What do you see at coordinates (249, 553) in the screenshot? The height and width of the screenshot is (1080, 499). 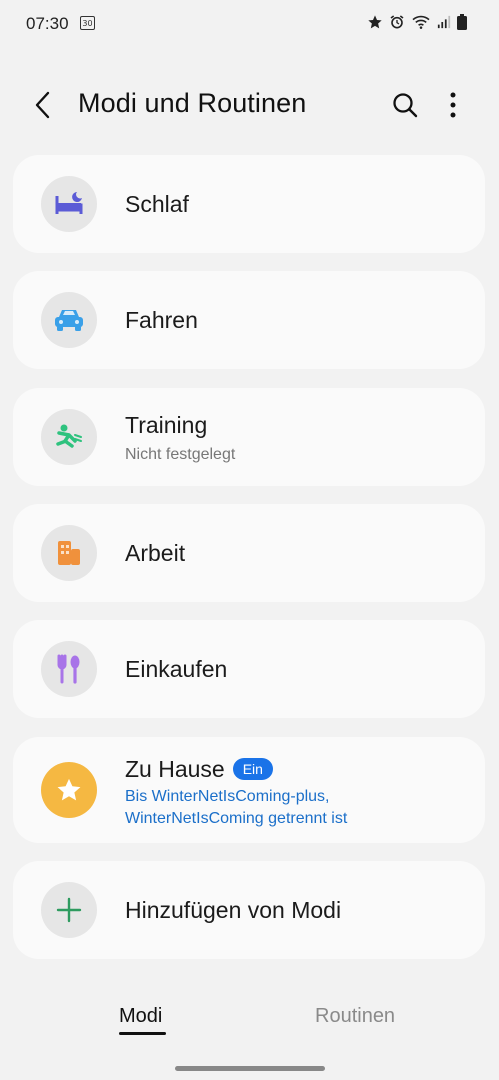 I see `mode-card-arbeit: Arbeit` at bounding box center [249, 553].